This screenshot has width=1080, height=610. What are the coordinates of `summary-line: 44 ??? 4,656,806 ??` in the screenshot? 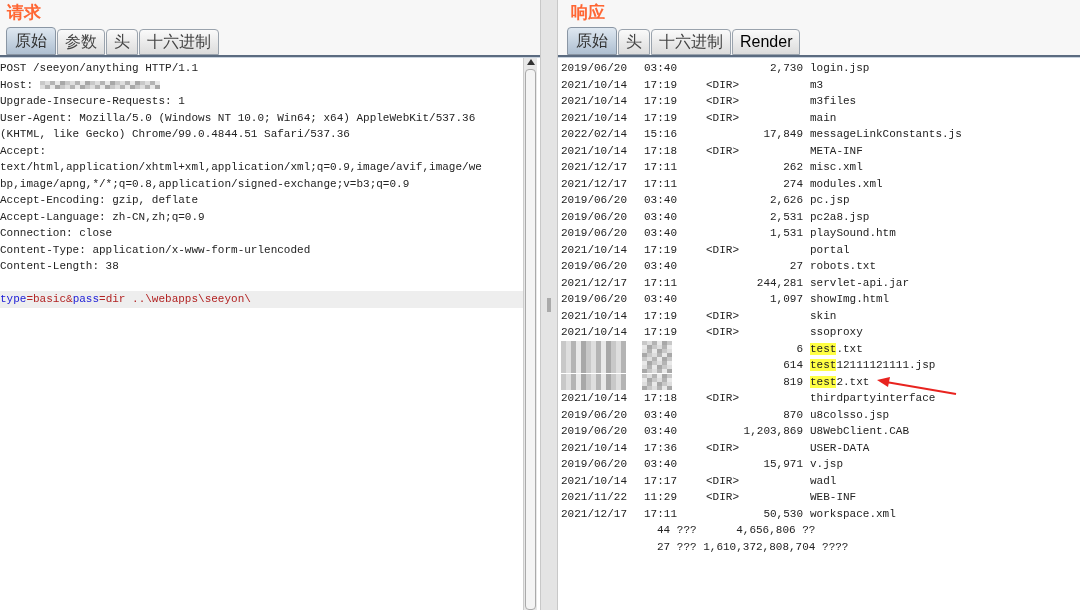 It's located at (736, 530).